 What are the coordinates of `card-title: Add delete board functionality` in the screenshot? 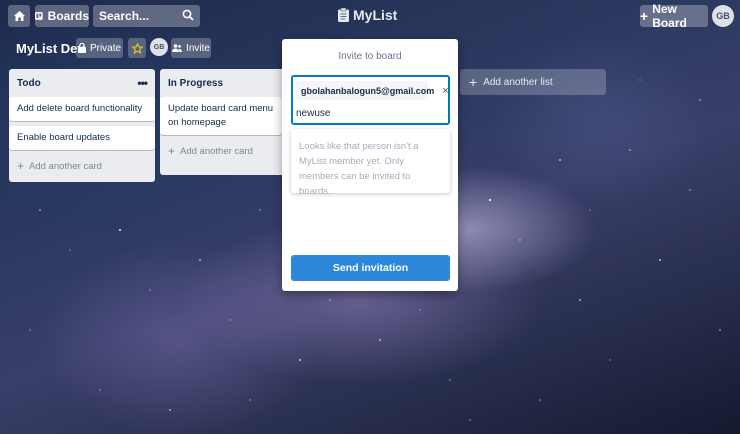 It's located at (80, 108).